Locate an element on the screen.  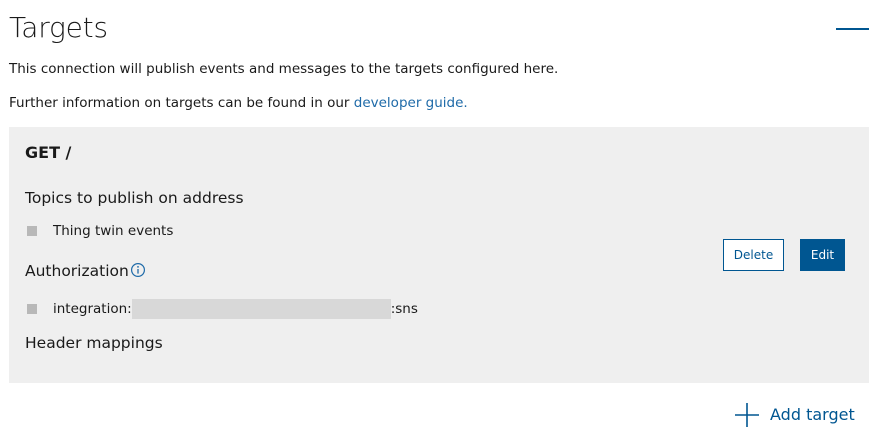
delete-button: Delete is located at coordinates (753, 255).